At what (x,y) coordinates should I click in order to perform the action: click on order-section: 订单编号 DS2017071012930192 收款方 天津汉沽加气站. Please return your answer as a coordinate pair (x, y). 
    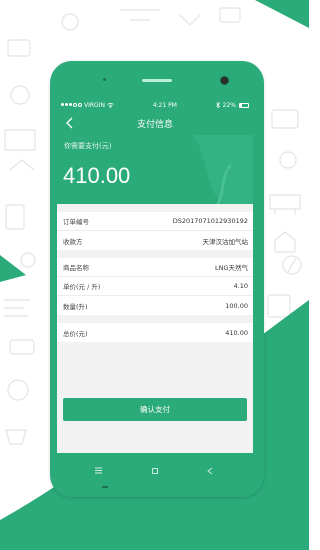
    Looking at the image, I should click on (155, 231).